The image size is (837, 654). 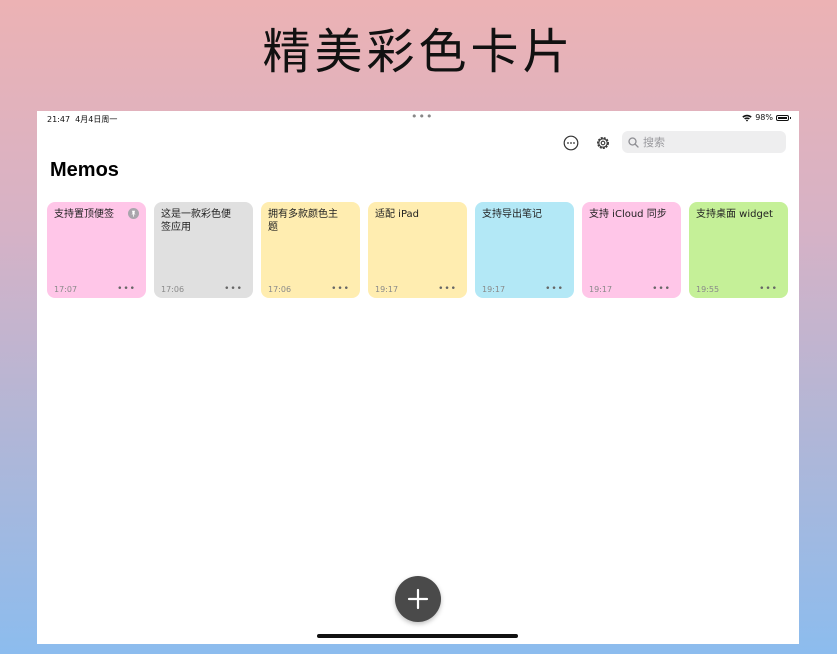 I want to click on wifi-icon, so click(x=747, y=118).